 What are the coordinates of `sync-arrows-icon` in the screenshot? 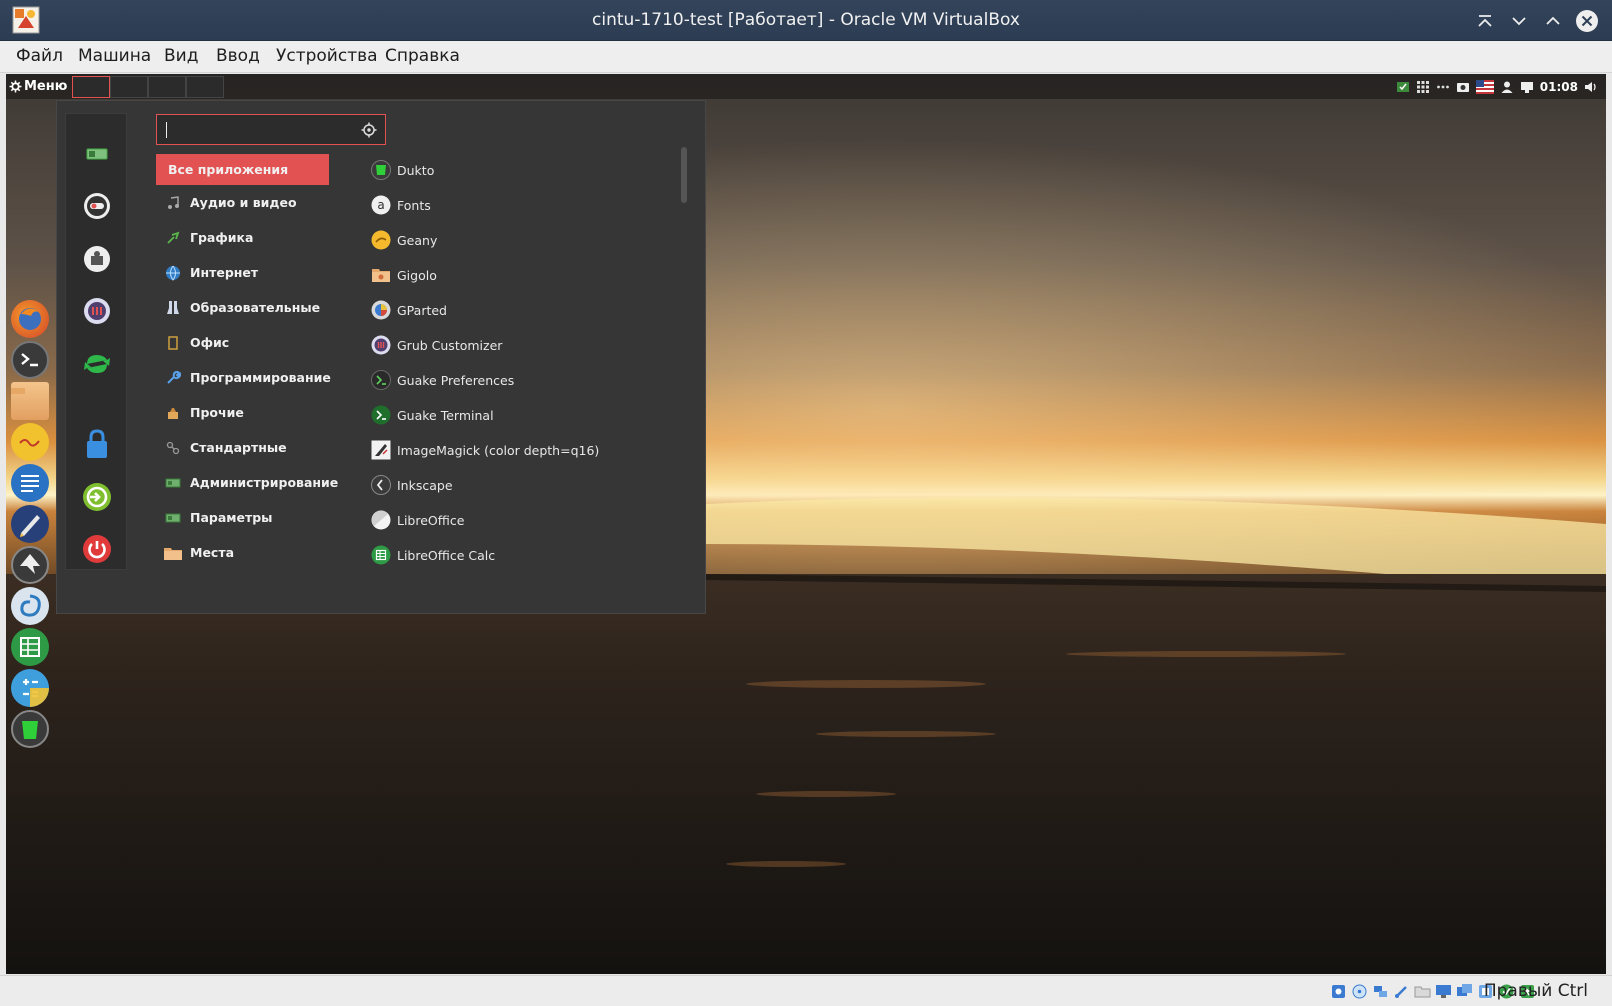 It's located at (97, 364).